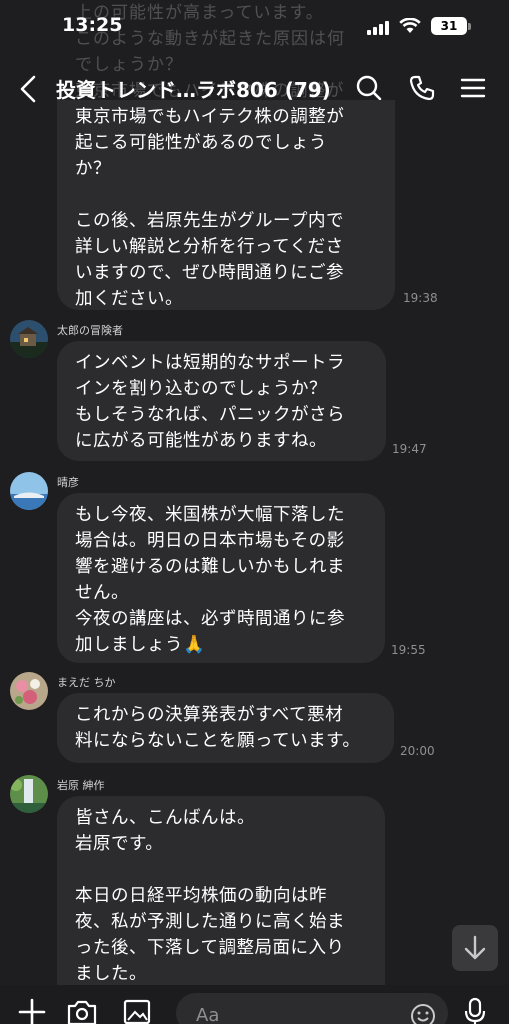  Describe the element at coordinates (210, 541) in the screenshot. I see `message-line: 場合は。明日の日本市場もその影` at that location.